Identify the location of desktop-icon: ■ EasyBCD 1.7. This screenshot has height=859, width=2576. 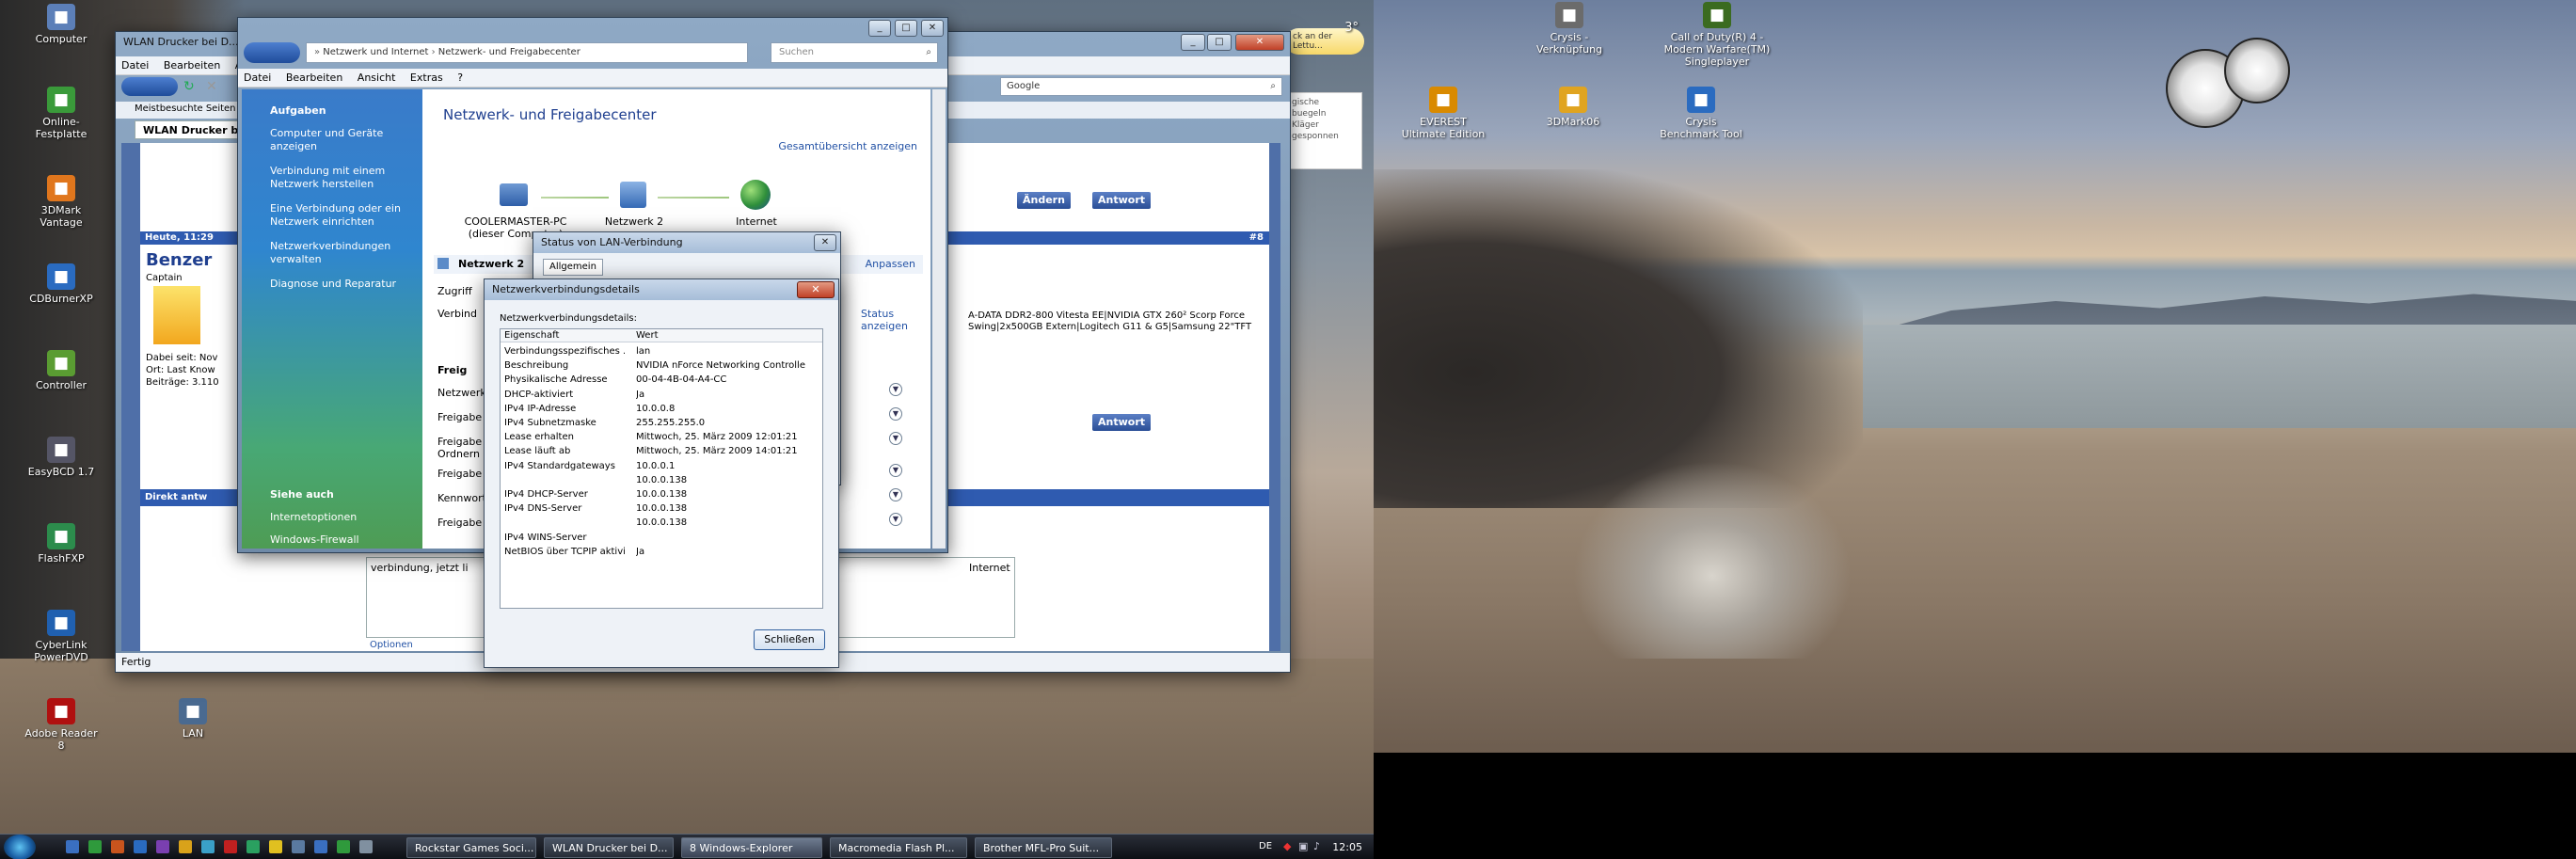
(61, 457).